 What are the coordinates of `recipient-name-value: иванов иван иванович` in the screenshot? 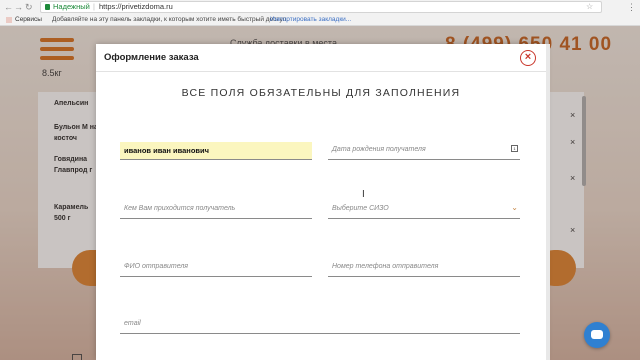 It's located at (166, 150).